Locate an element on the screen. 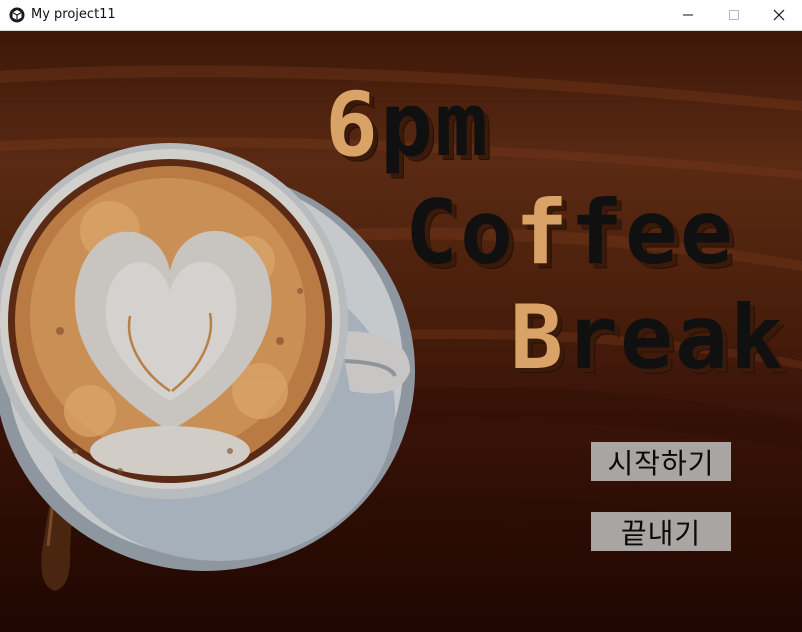 The image size is (802, 632). start-button: 시작하기 is located at coordinates (661, 461).